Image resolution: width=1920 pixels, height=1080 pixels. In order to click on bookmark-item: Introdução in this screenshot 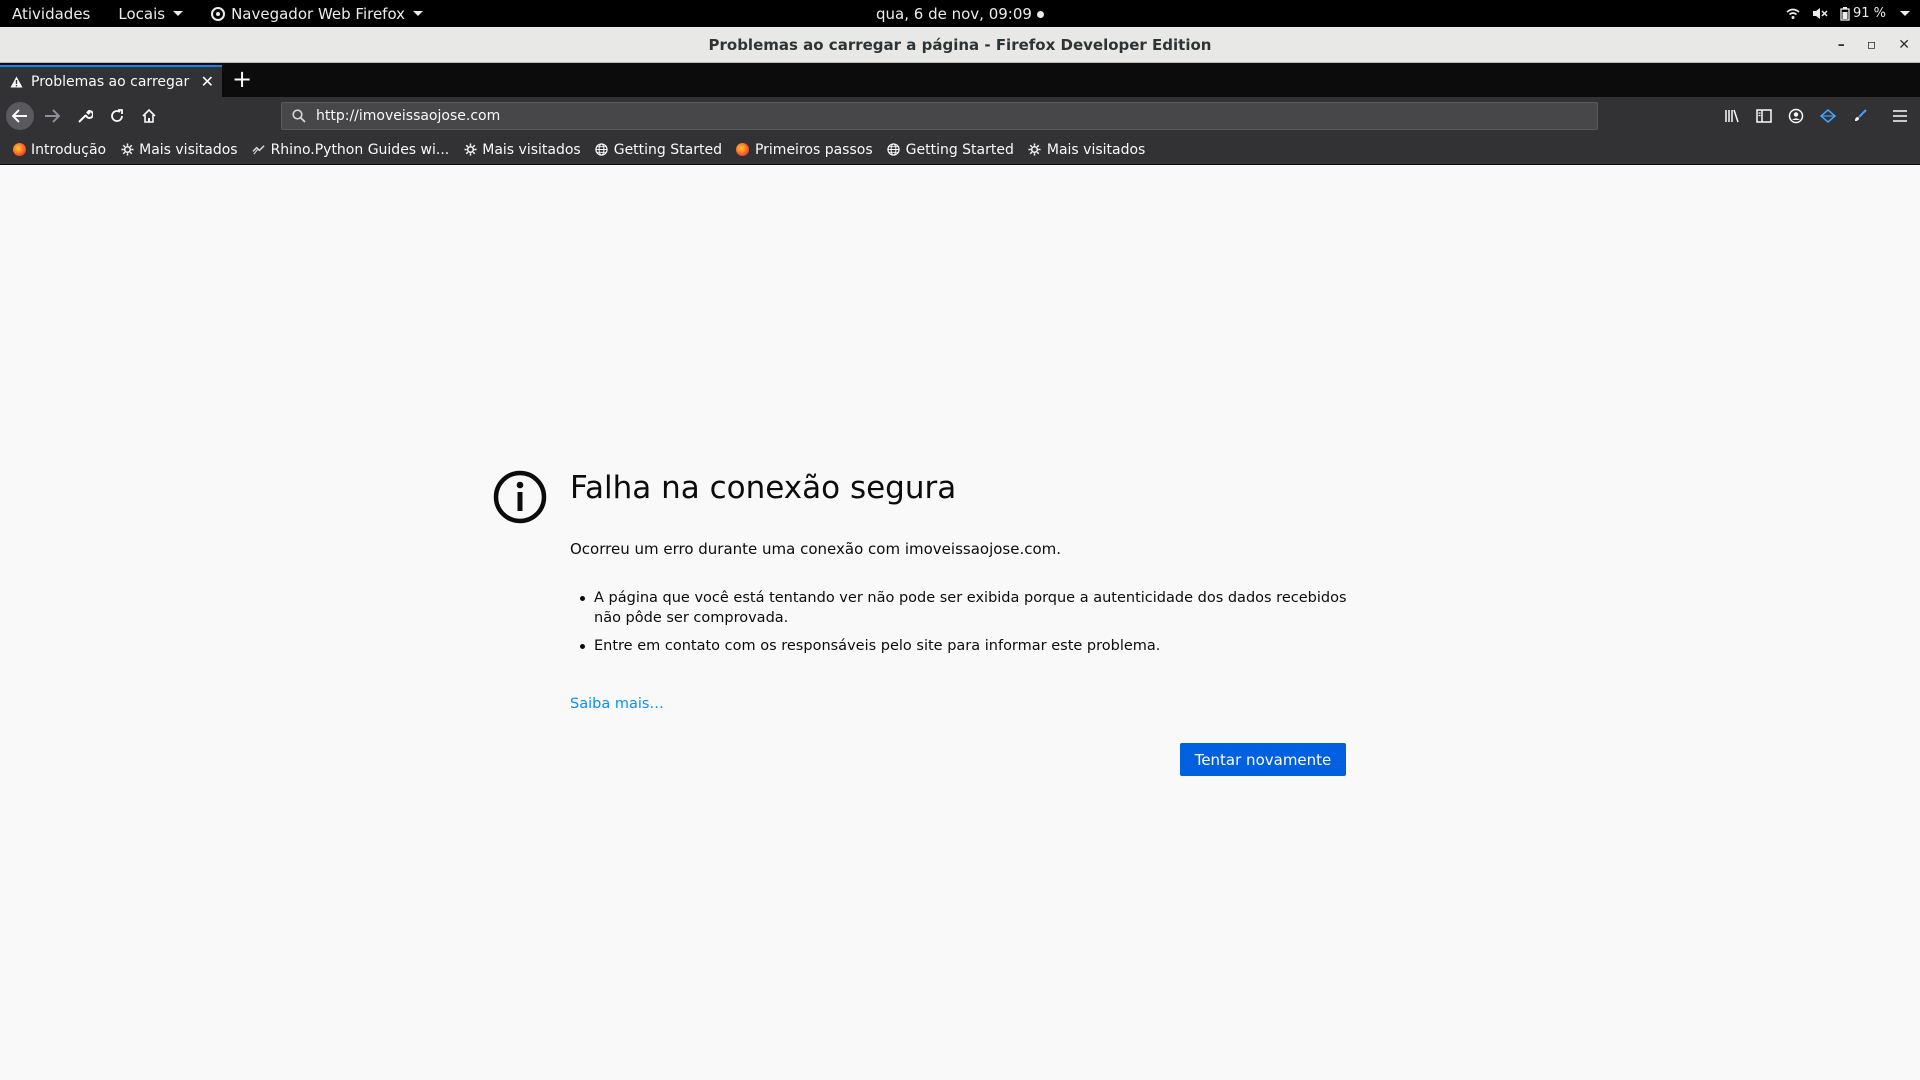, I will do `click(59, 150)`.